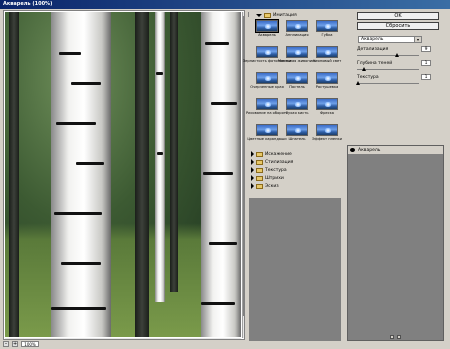  What do you see at coordinates (295, 269) in the screenshot?
I see `gallery-empty-area` at bounding box center [295, 269].